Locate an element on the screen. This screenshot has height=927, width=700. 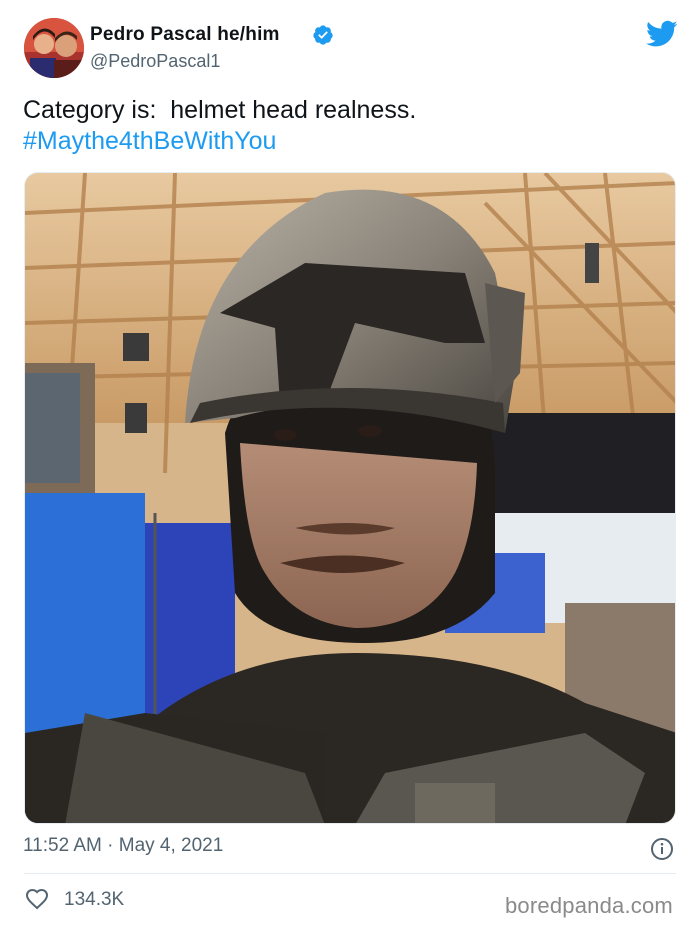
author-handle: @PedroPascal1 is located at coordinates (155, 61).